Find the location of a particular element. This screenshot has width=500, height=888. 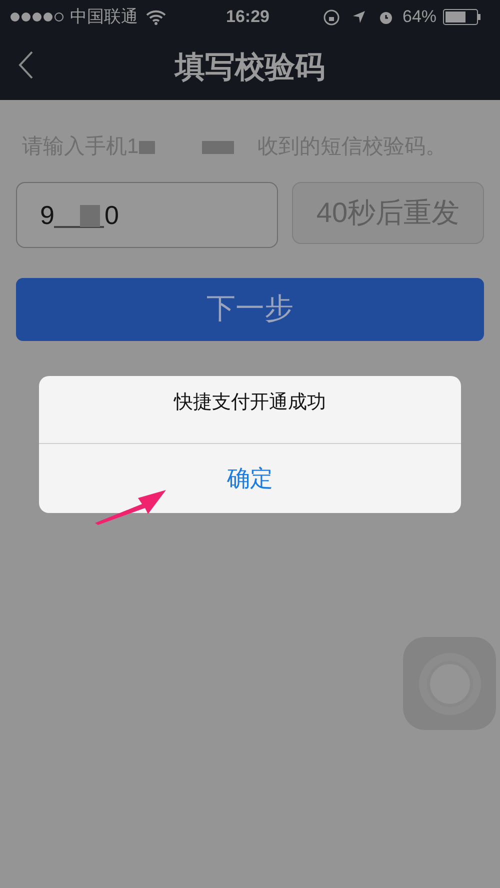

code-field: 9 0 is located at coordinates (147, 215).